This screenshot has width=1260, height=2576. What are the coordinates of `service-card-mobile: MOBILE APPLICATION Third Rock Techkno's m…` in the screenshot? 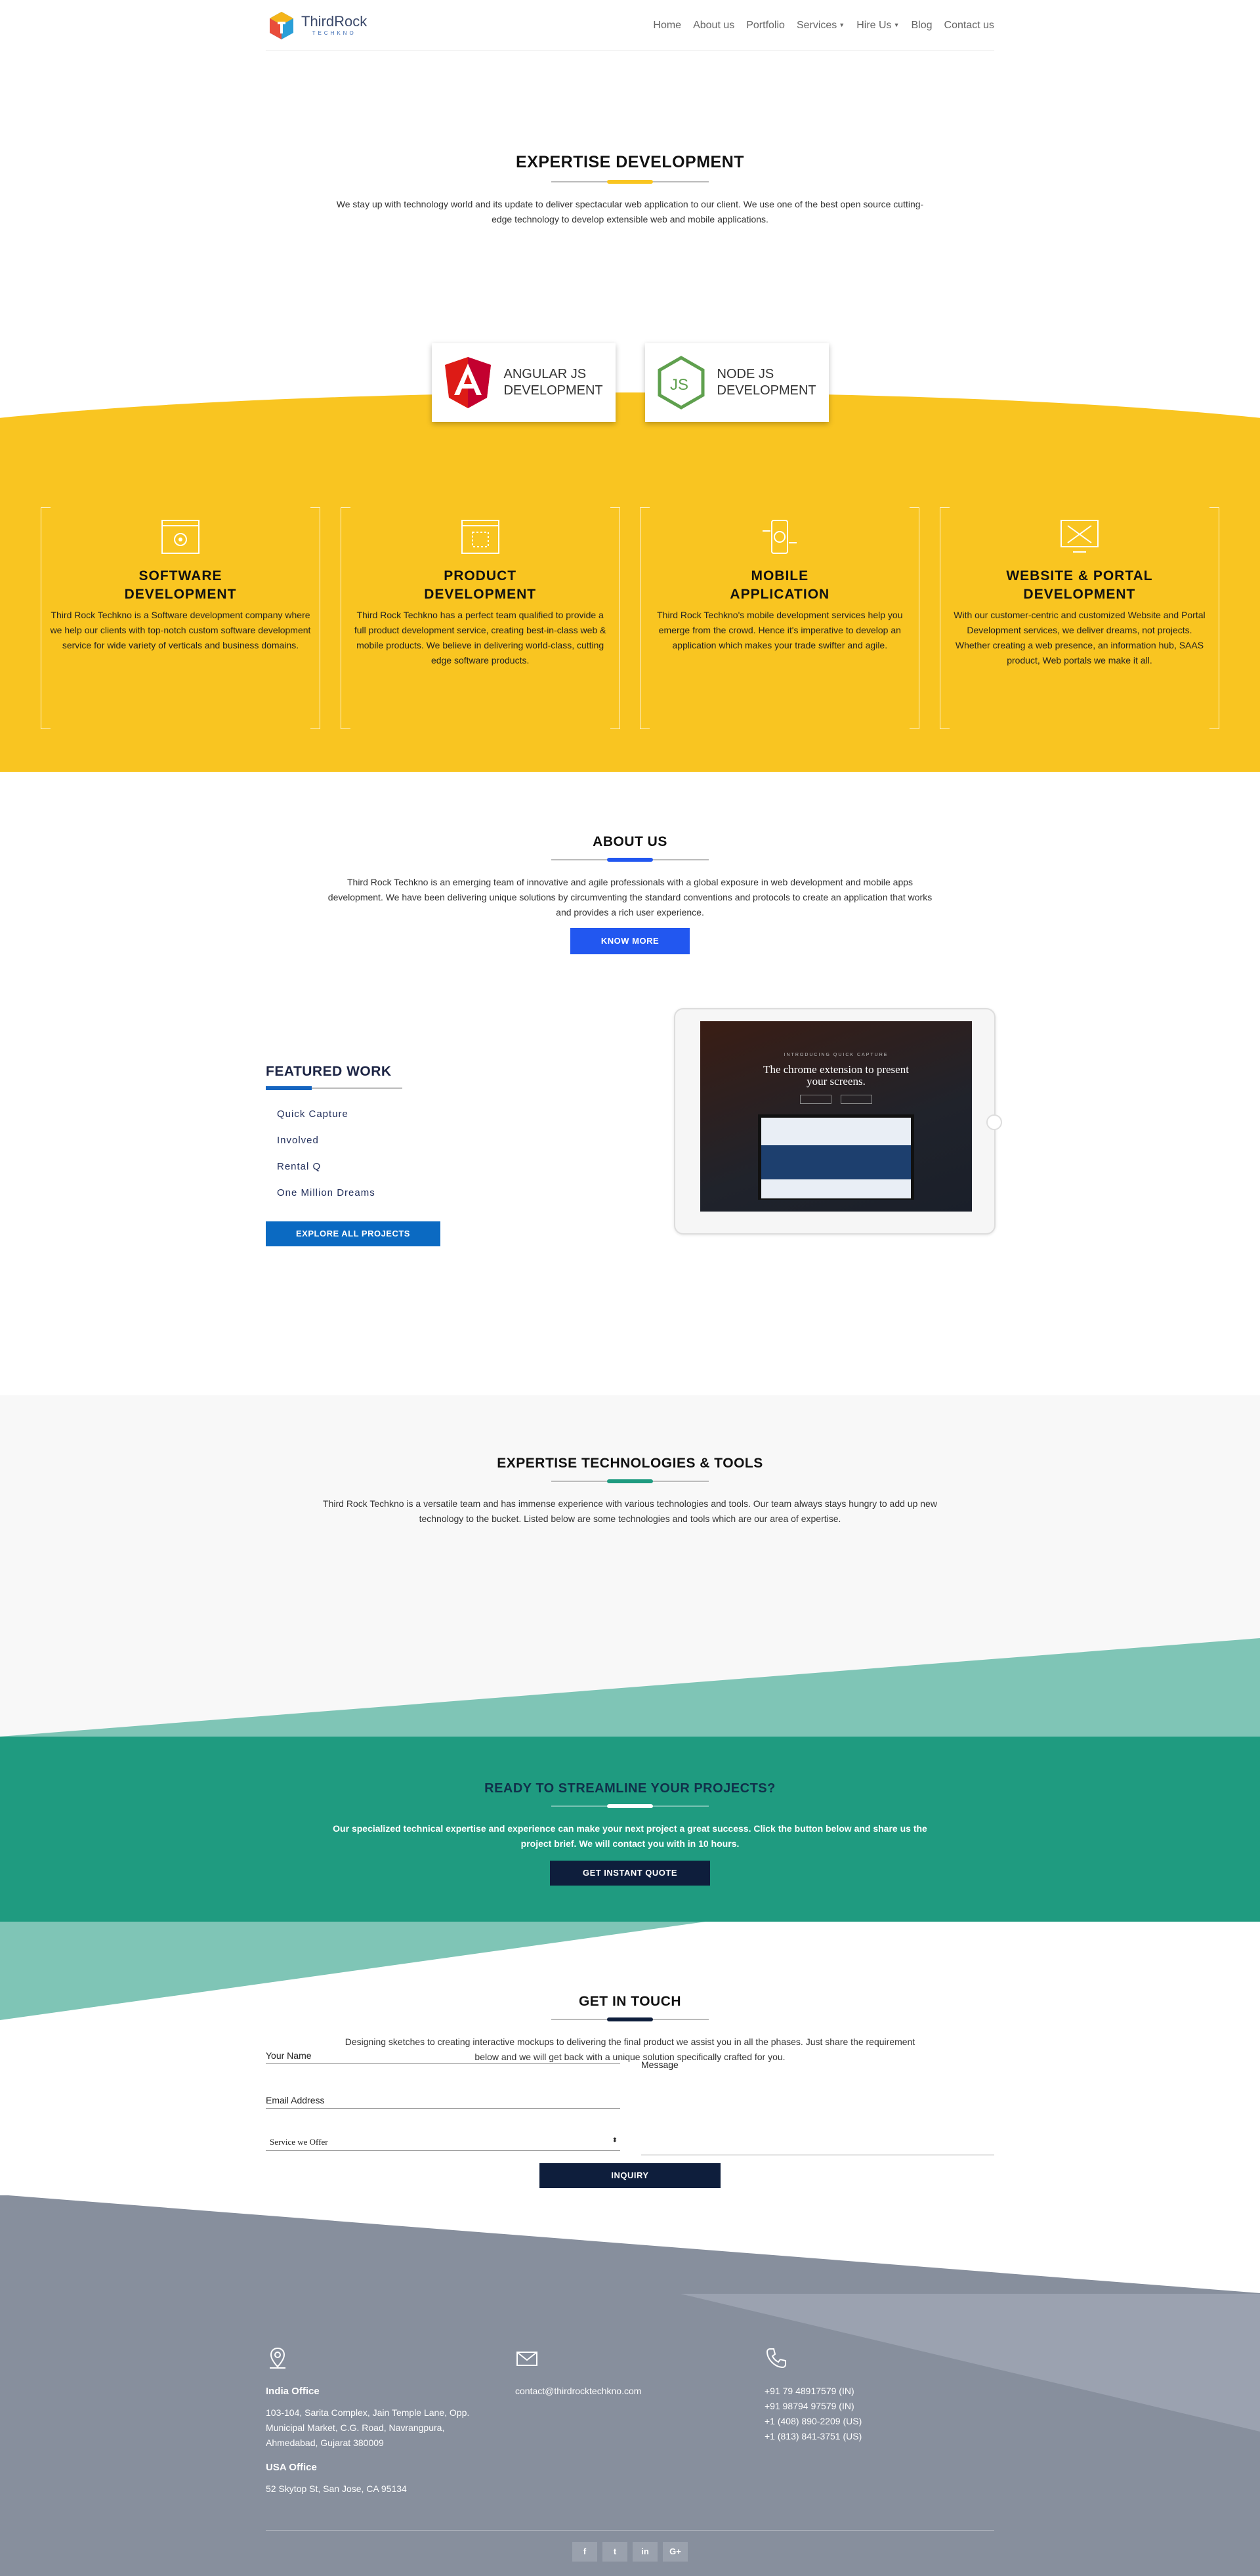 It's located at (780, 618).